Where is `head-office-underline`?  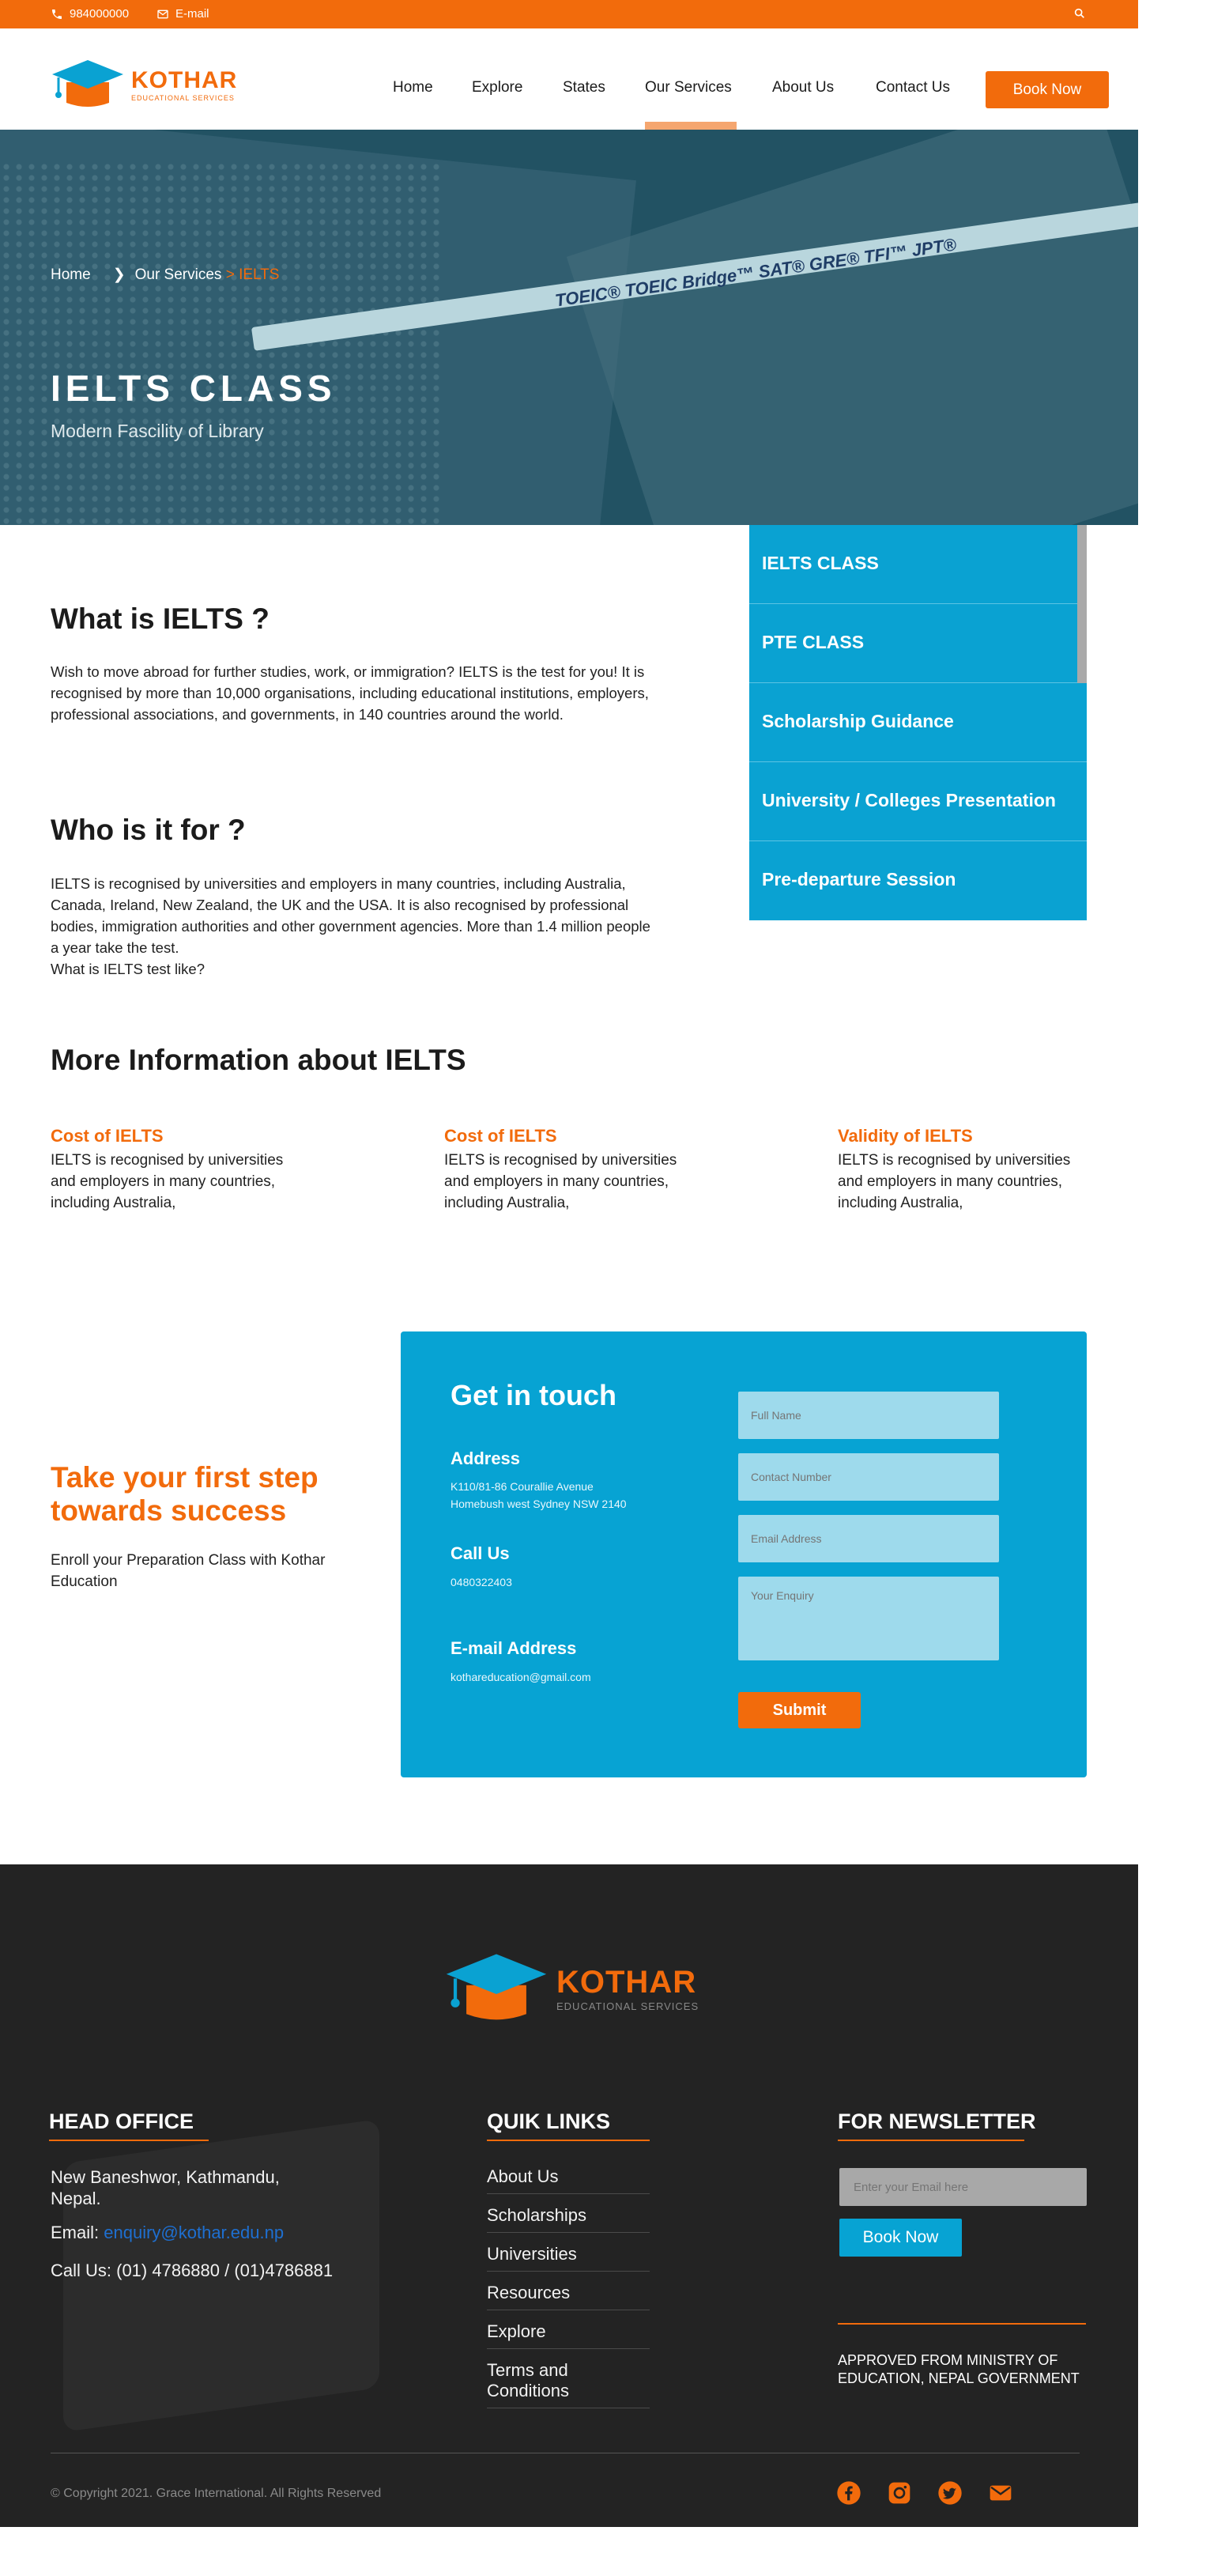
head-office-underline is located at coordinates (129, 2140).